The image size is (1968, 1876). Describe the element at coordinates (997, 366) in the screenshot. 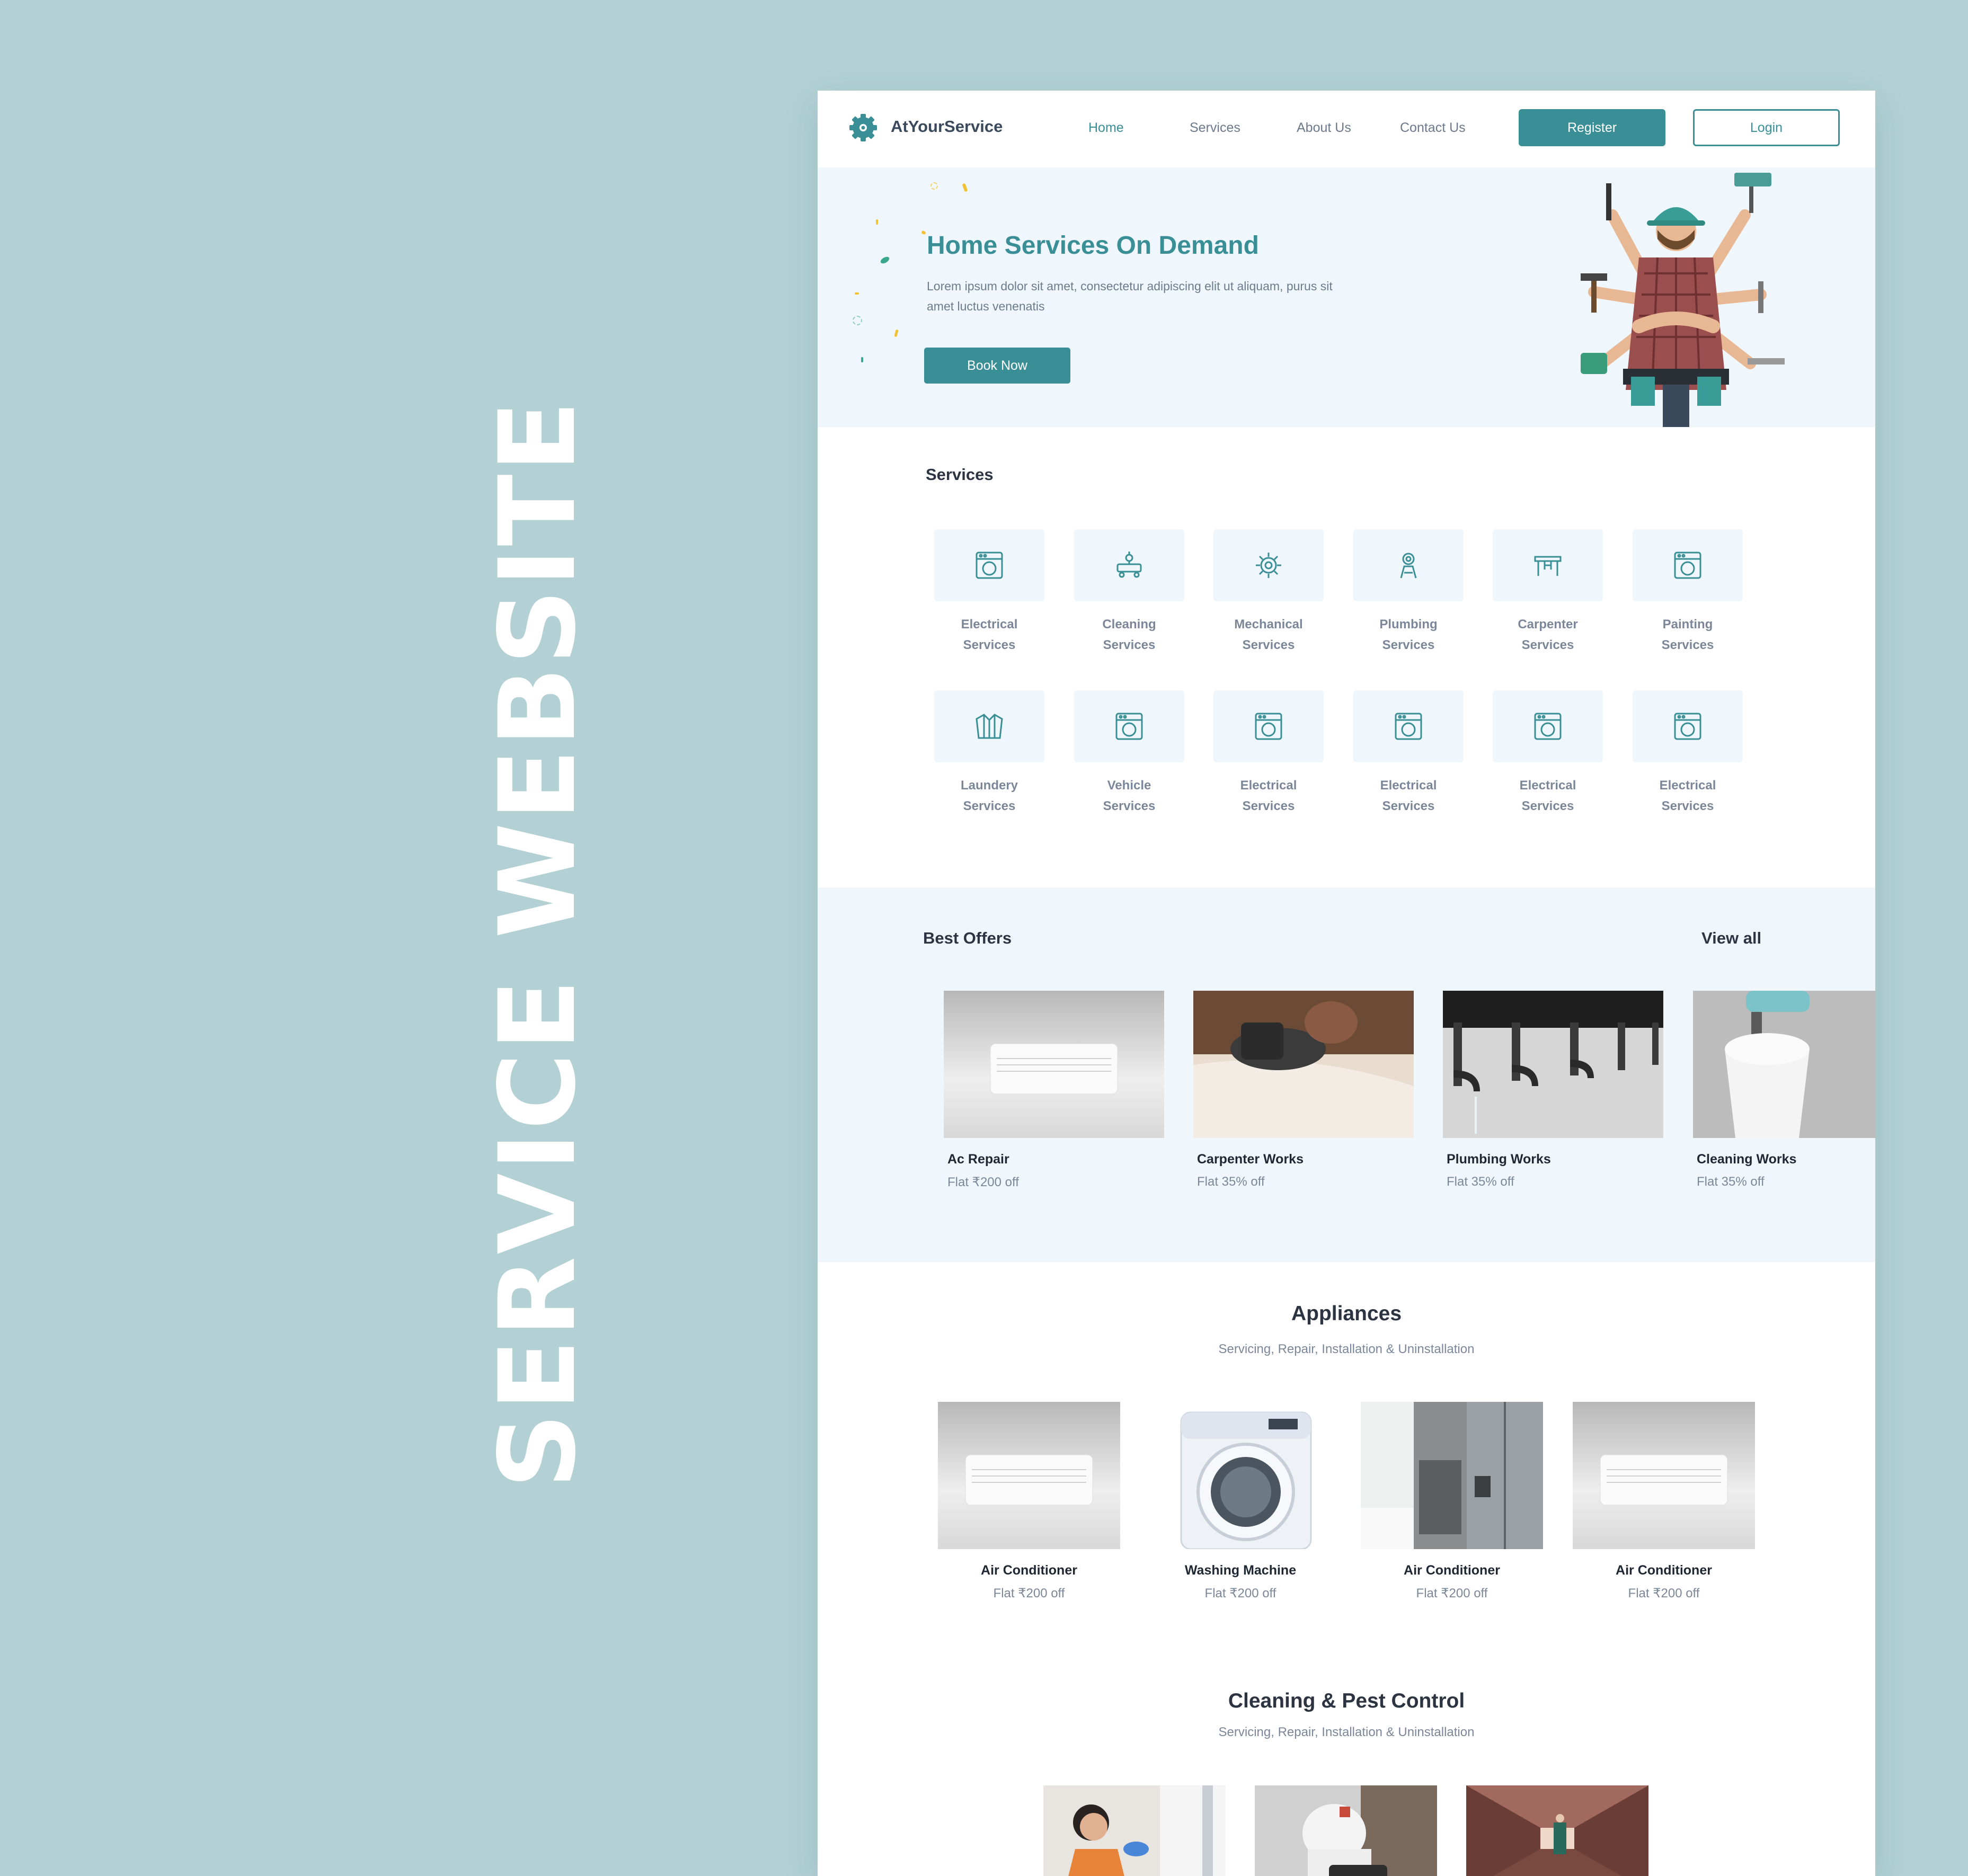

I see `book-now-button: Book Now` at that location.